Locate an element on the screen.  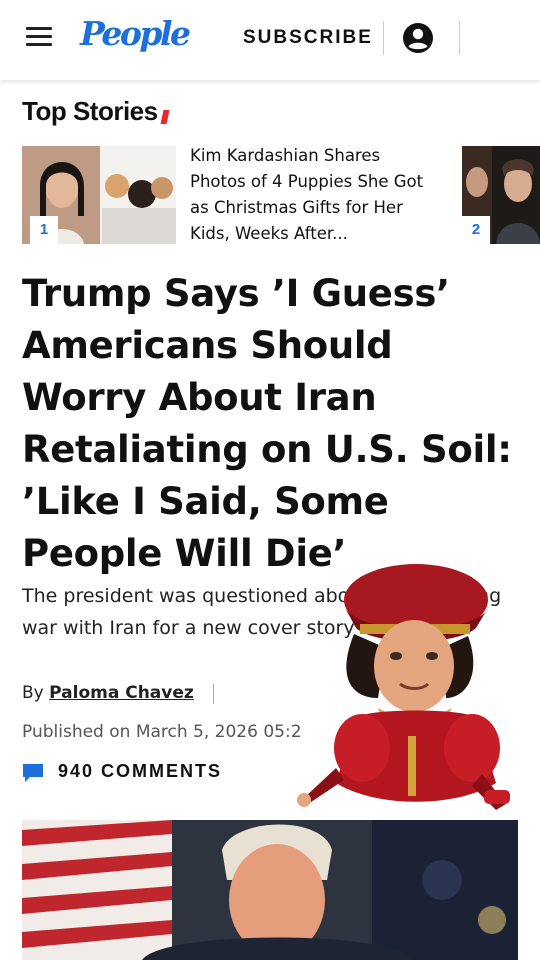
subscribe-button: SUBSCRIBE is located at coordinates (308, 38).